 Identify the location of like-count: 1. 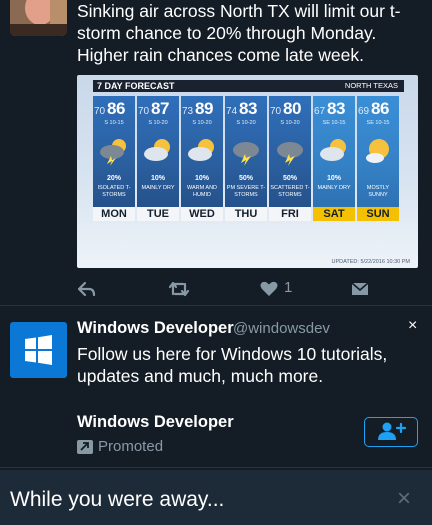
(288, 287).